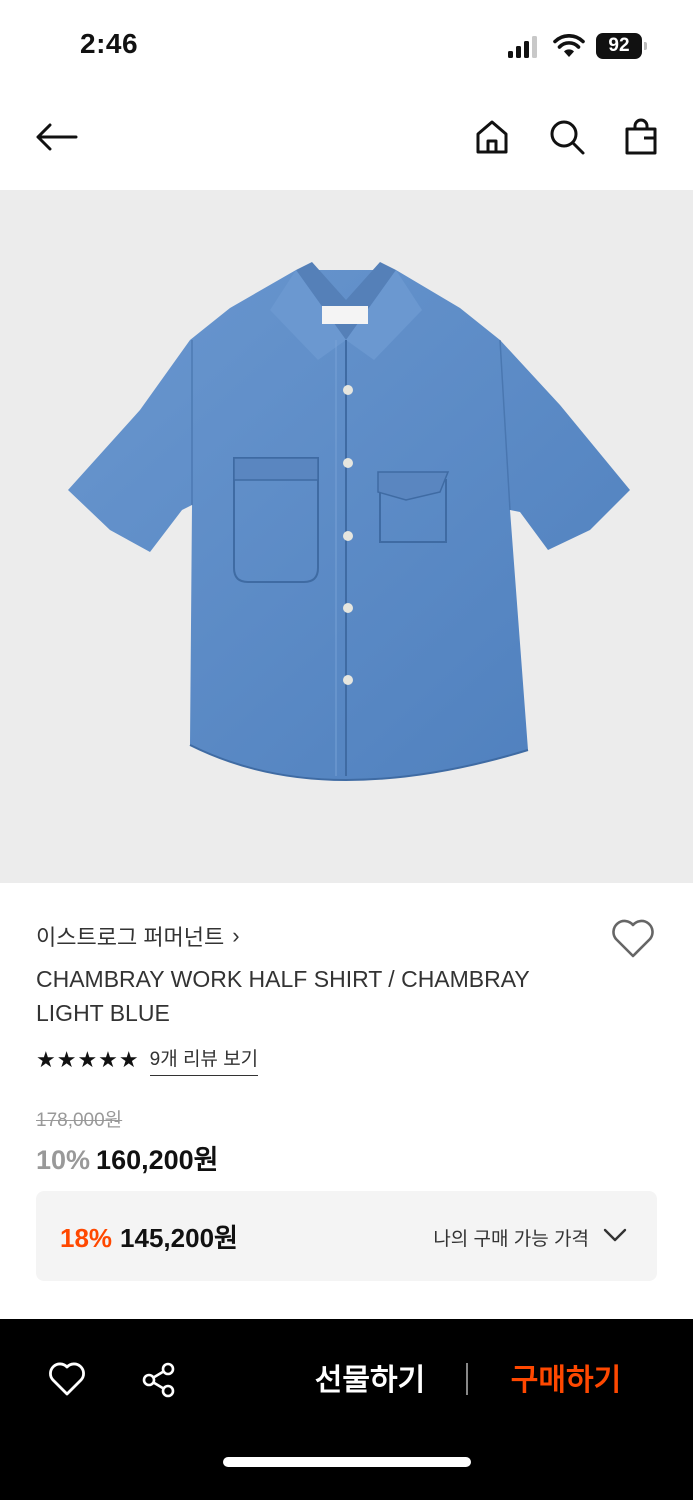  What do you see at coordinates (109, 43) in the screenshot?
I see `status-time: 2:46` at bounding box center [109, 43].